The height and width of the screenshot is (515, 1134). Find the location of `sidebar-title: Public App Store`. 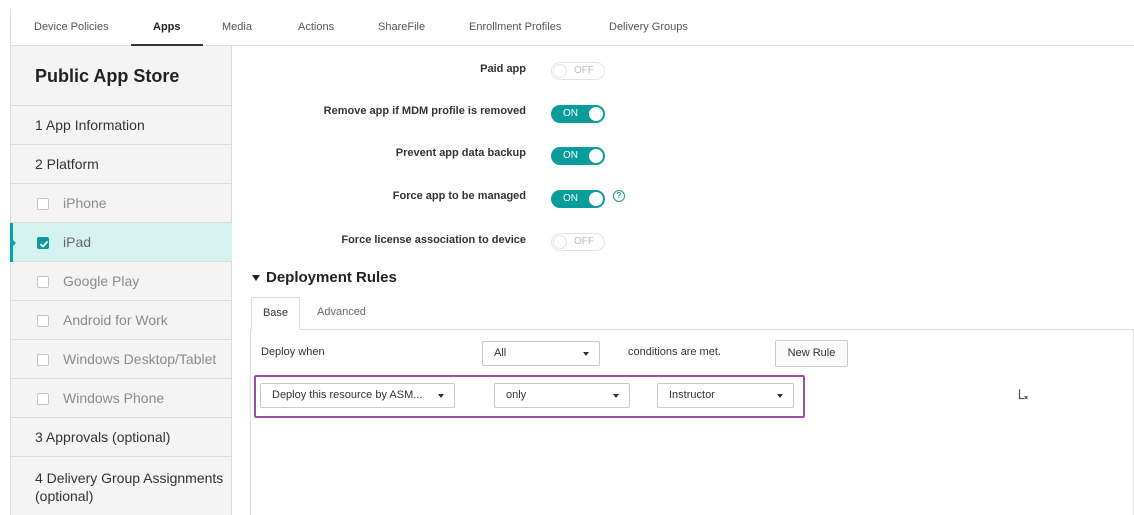

sidebar-title: Public App Store is located at coordinates (121, 76).